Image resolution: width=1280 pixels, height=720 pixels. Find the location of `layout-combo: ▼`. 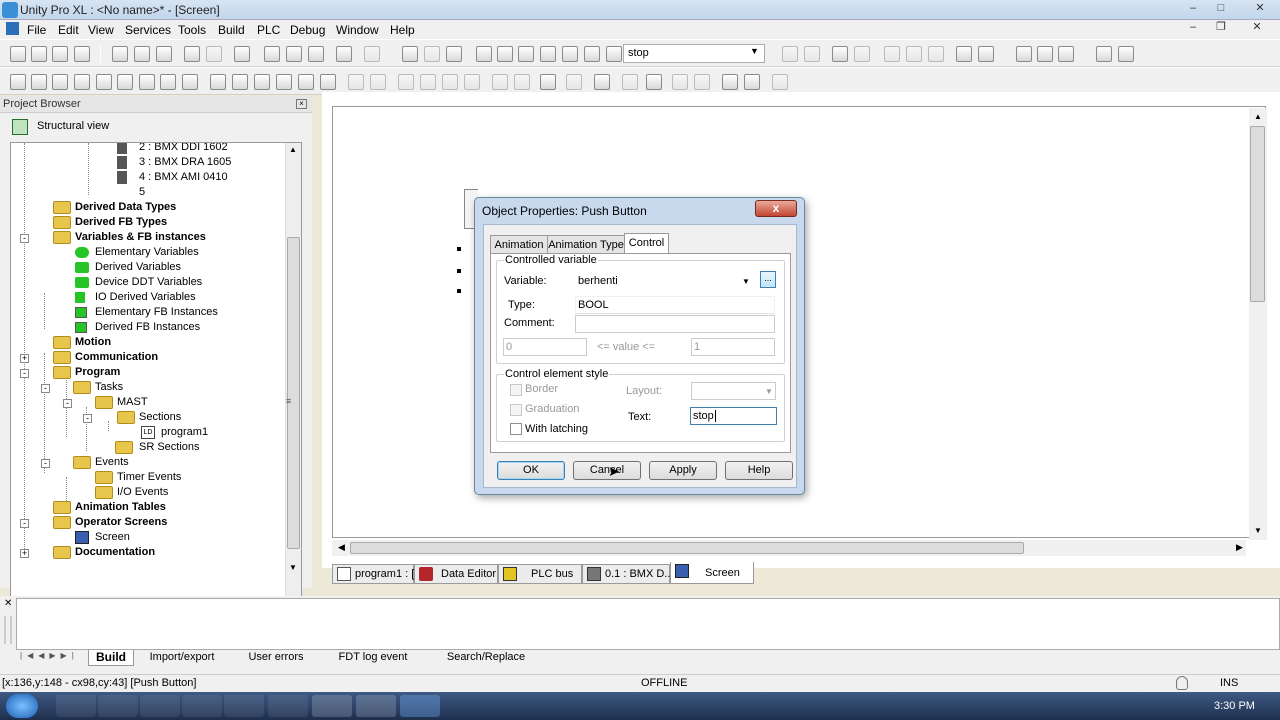

layout-combo: ▼ is located at coordinates (733, 391).